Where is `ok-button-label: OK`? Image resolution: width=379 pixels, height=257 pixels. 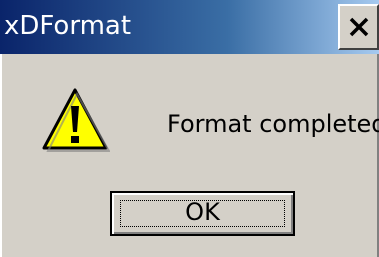
ok-button-label: OK is located at coordinates (202, 212).